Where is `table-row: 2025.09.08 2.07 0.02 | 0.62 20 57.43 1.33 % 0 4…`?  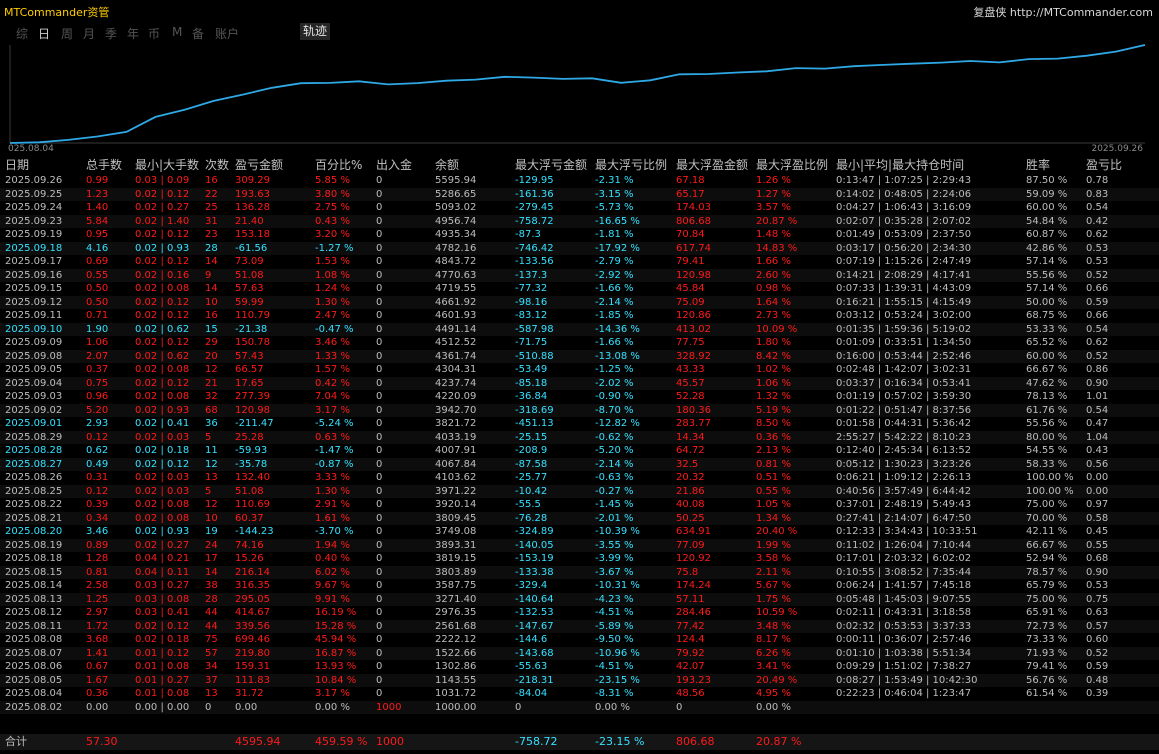 table-row: 2025.09.08 2.07 0.02 | 0.62 20 57.43 1.33 % 0 4… is located at coordinates (579, 356).